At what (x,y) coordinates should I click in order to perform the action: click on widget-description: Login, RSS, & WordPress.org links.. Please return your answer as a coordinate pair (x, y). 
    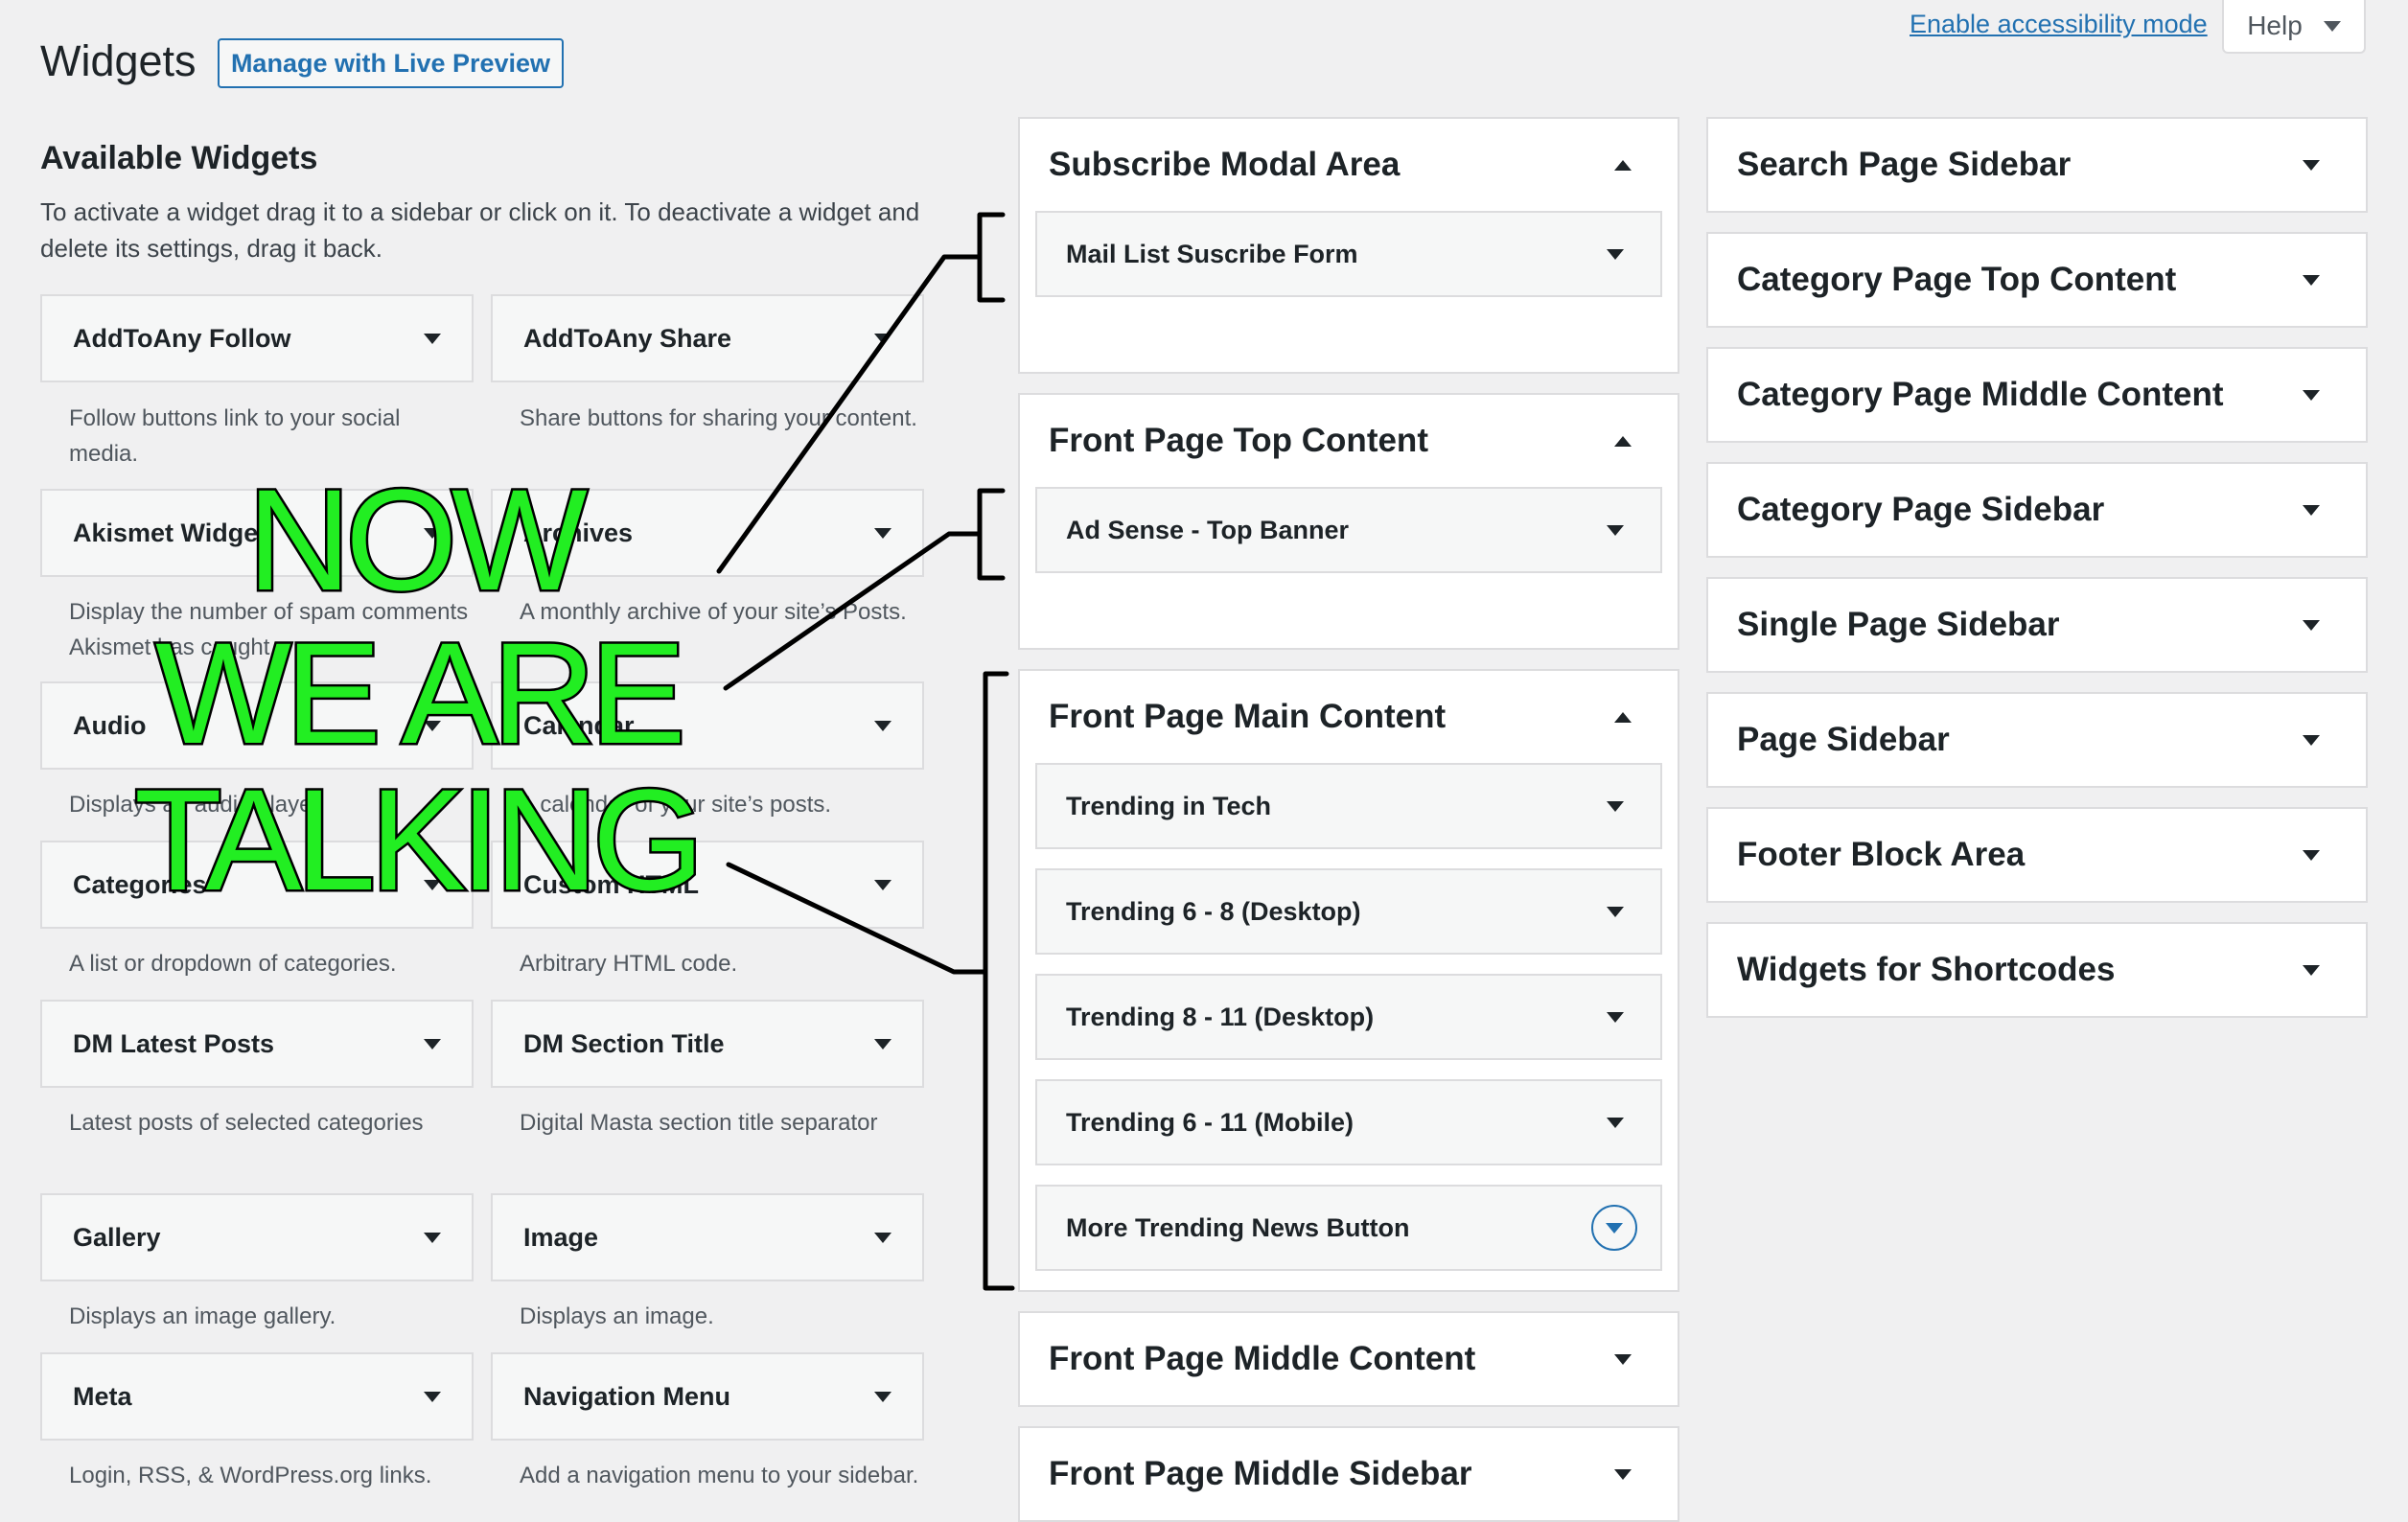
    Looking at the image, I should click on (250, 1476).